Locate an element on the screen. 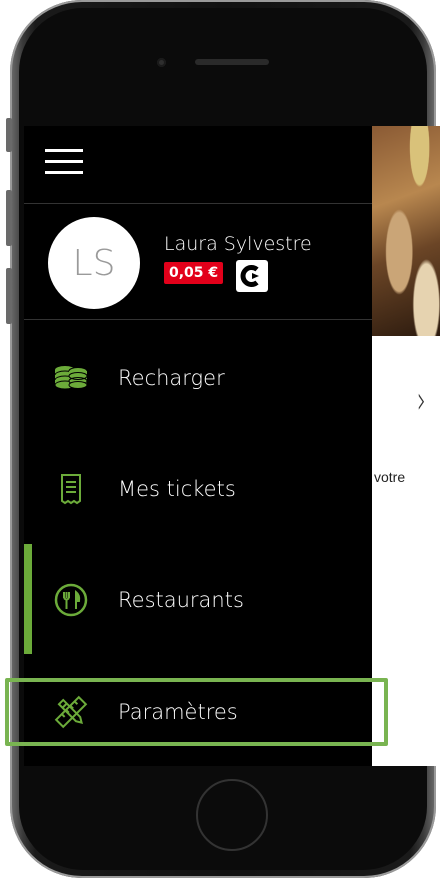 Image resolution: width=446 pixels, height=881 pixels. avatar-initials: LS is located at coordinates (94, 263).